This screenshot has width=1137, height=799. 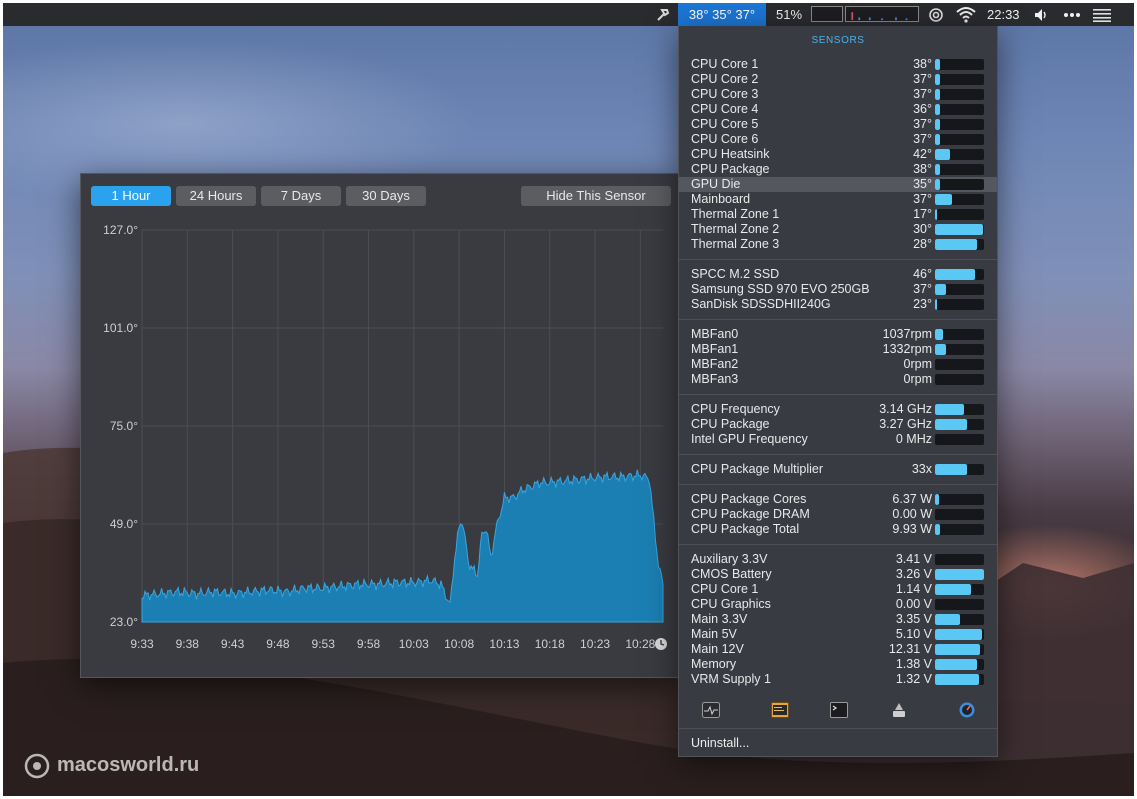 What do you see at coordinates (735, 274) in the screenshot?
I see `sensor-name: SPCC M.2 SSD` at bounding box center [735, 274].